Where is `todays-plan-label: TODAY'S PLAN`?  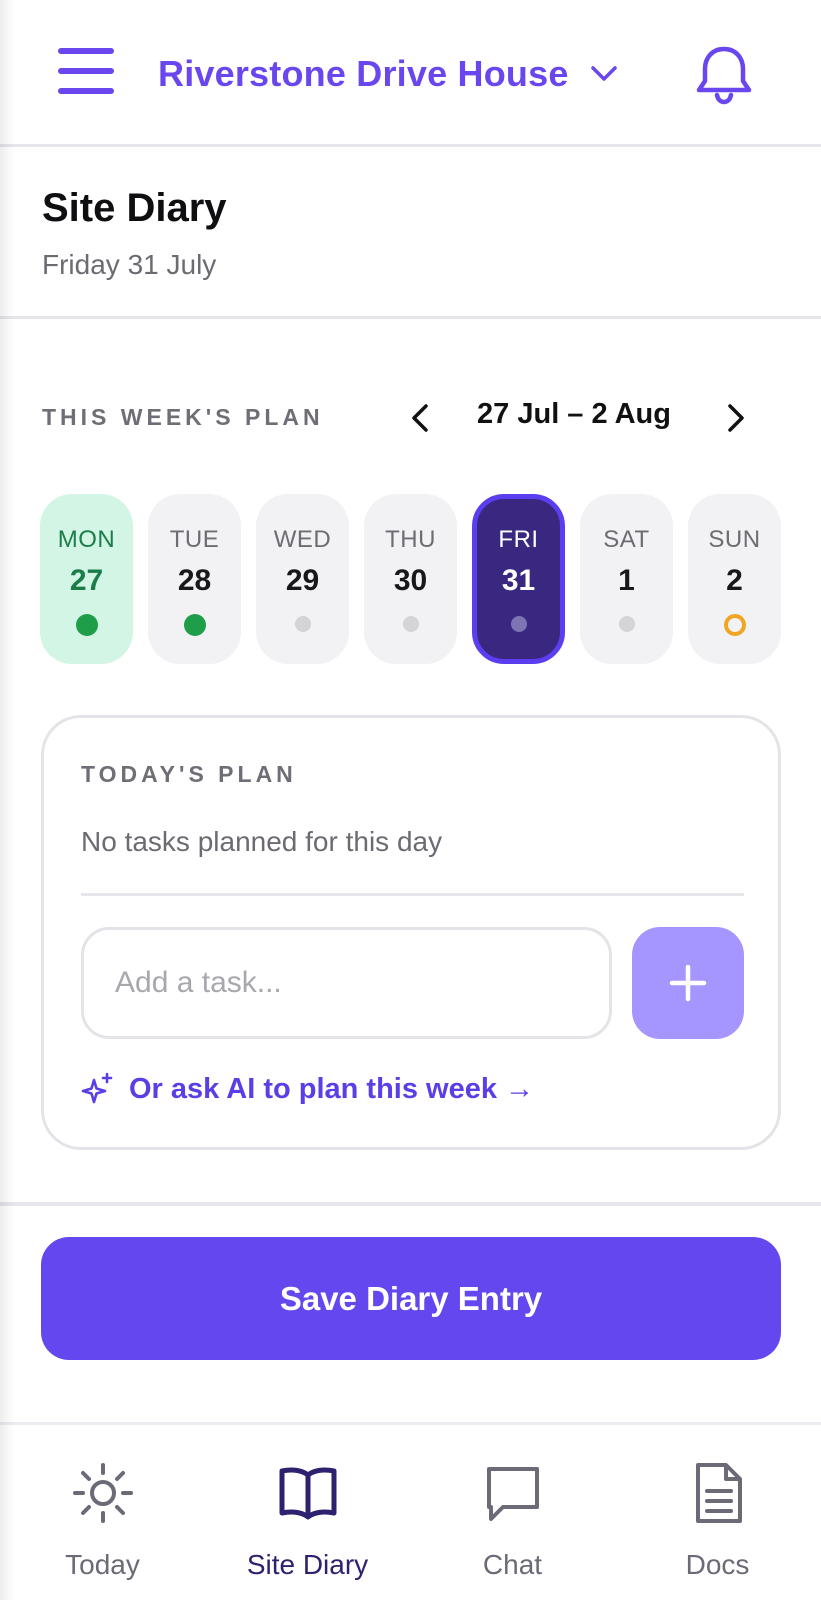
todays-plan-label: TODAY'S PLAN is located at coordinates (189, 774).